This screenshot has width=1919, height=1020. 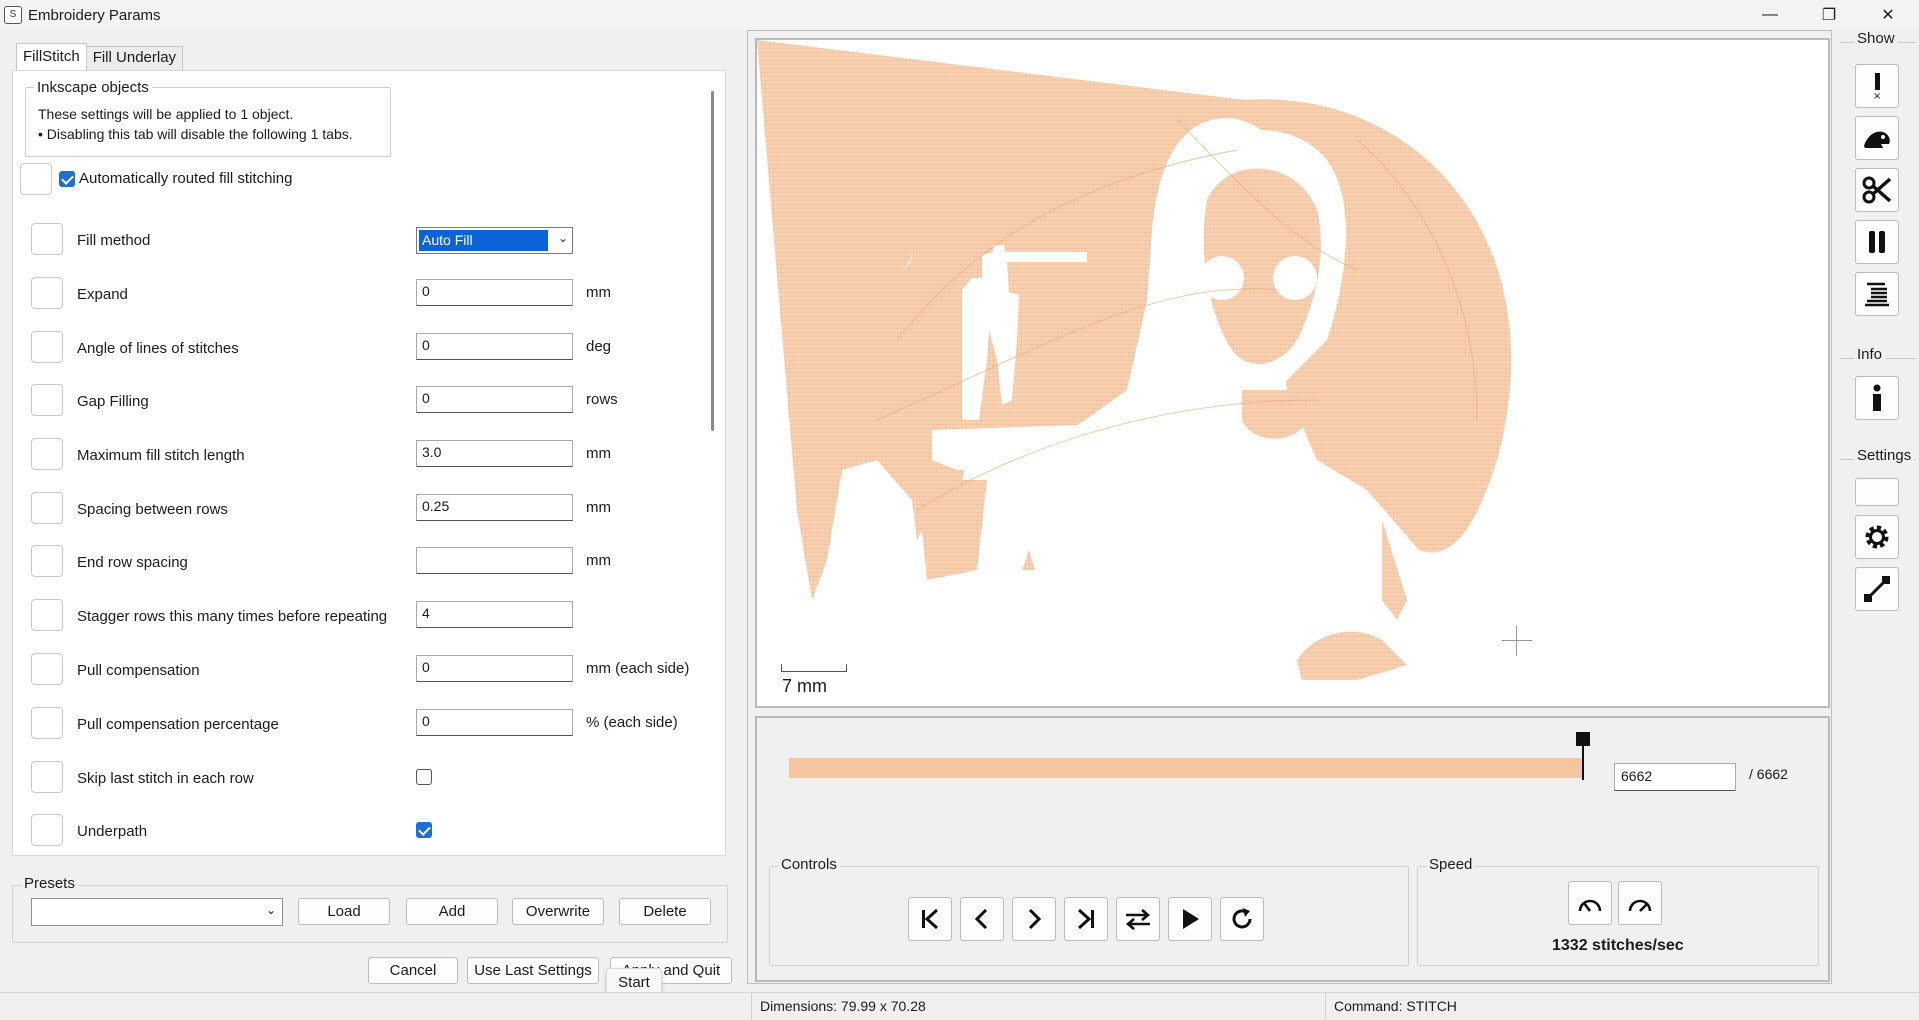 I want to click on settings-blank-button, so click(x=1877, y=492).